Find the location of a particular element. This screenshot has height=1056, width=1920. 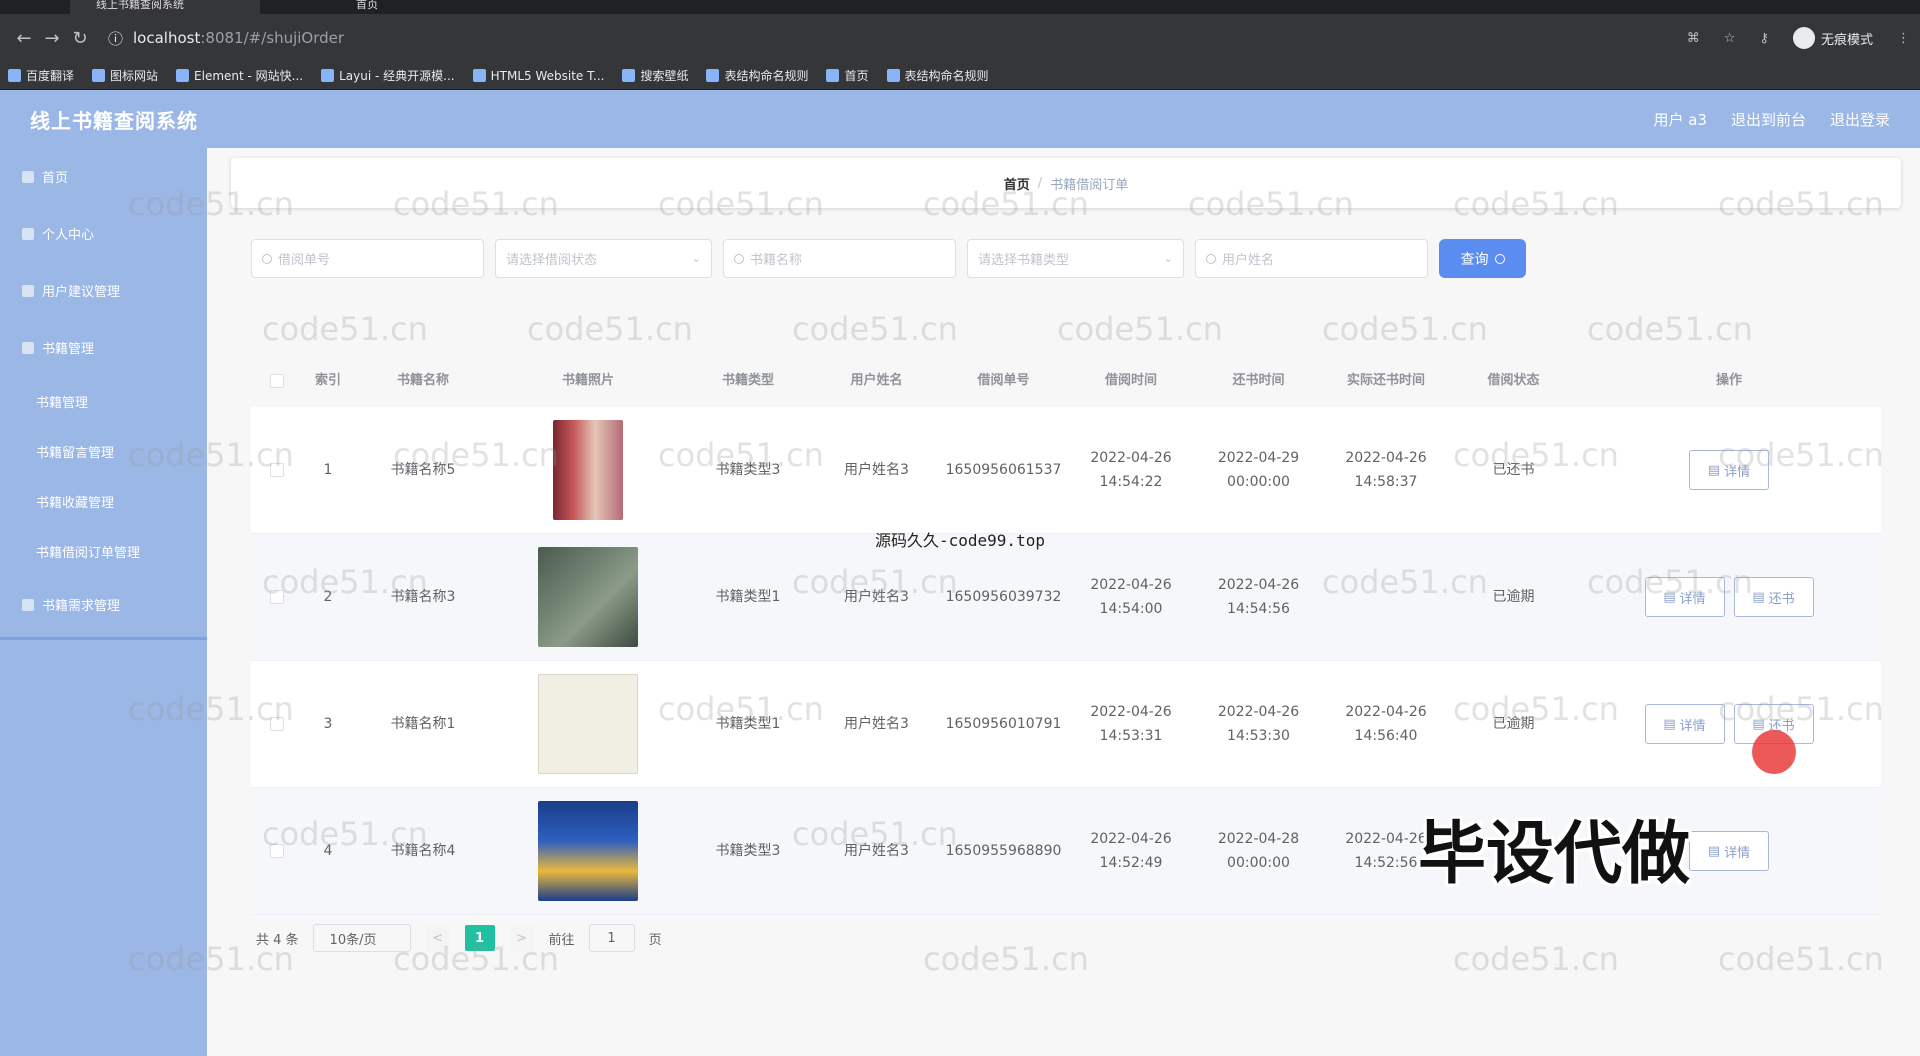

app-header: 线上书籍查阅系统 用户 a3 退出到前台 退出登录 is located at coordinates (960, 119).